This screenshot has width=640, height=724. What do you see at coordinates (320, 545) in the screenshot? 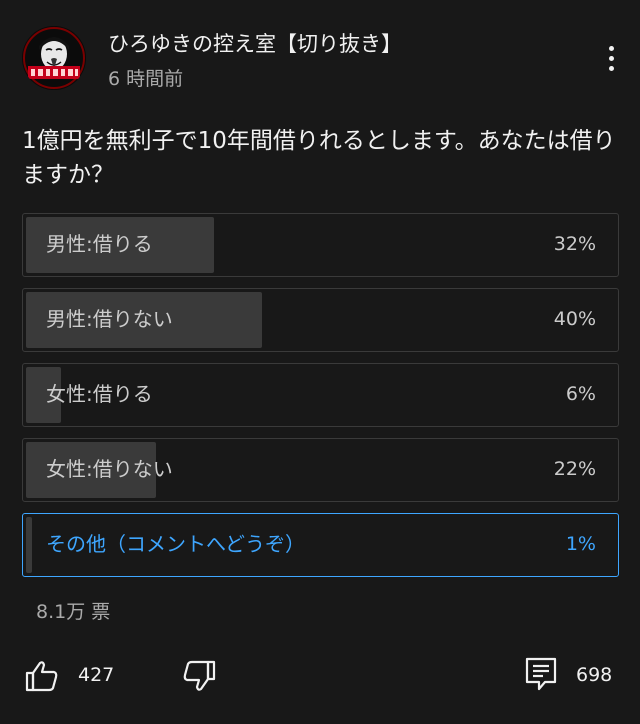
I see `poll-option-selected: その他（コメントへどうぞ） 1%` at bounding box center [320, 545].